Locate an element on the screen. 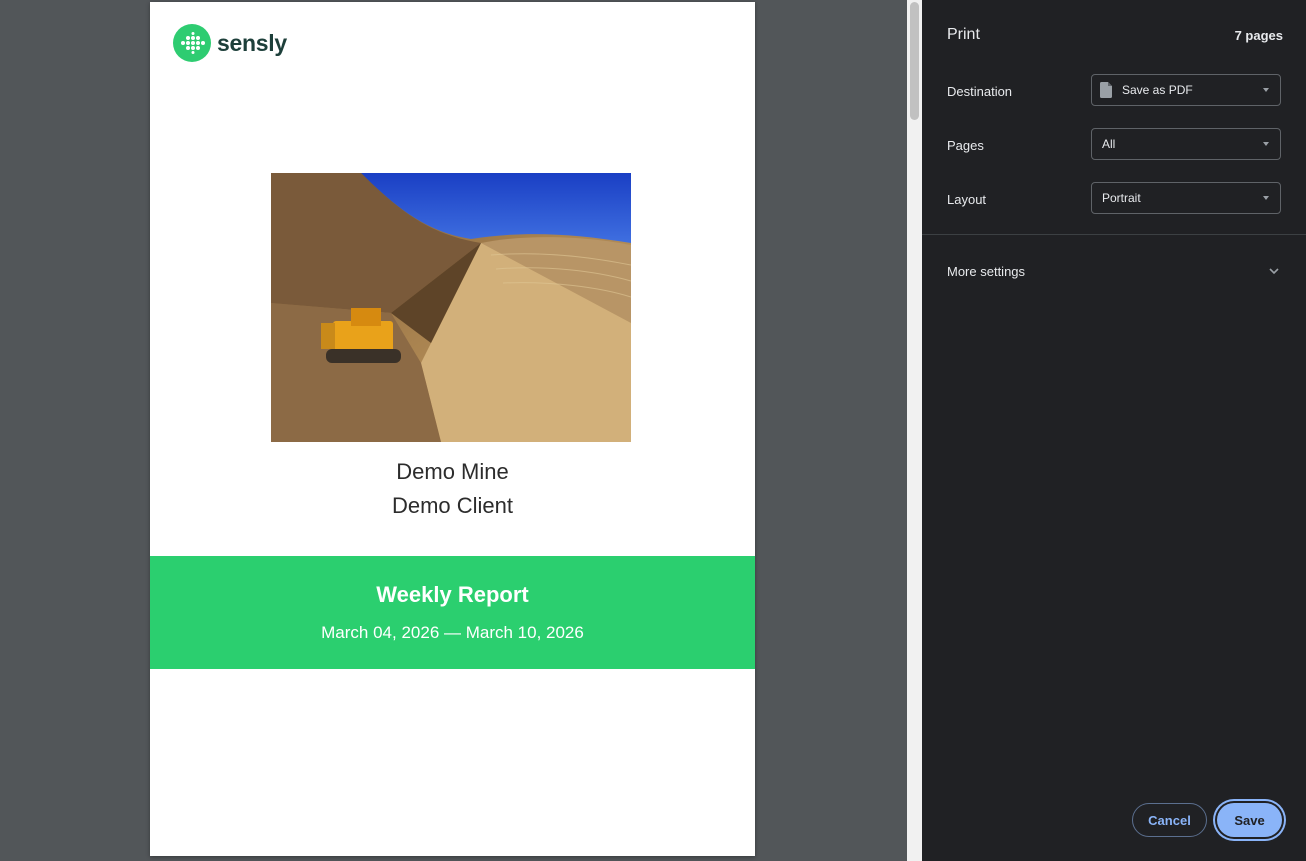  pages-select: All is located at coordinates (1186, 144).